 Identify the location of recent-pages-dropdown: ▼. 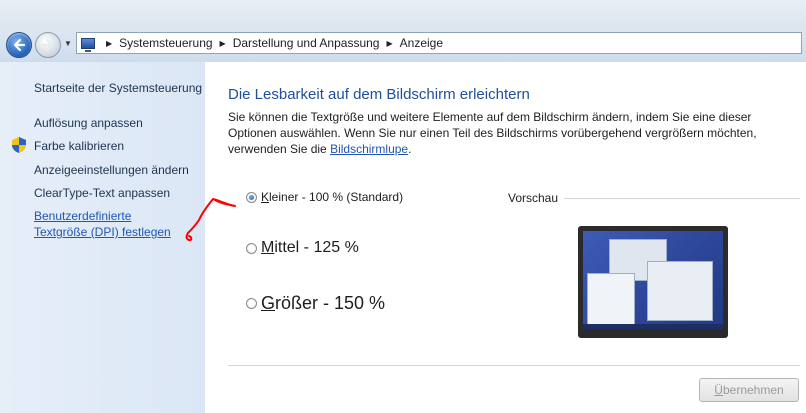
(68, 44).